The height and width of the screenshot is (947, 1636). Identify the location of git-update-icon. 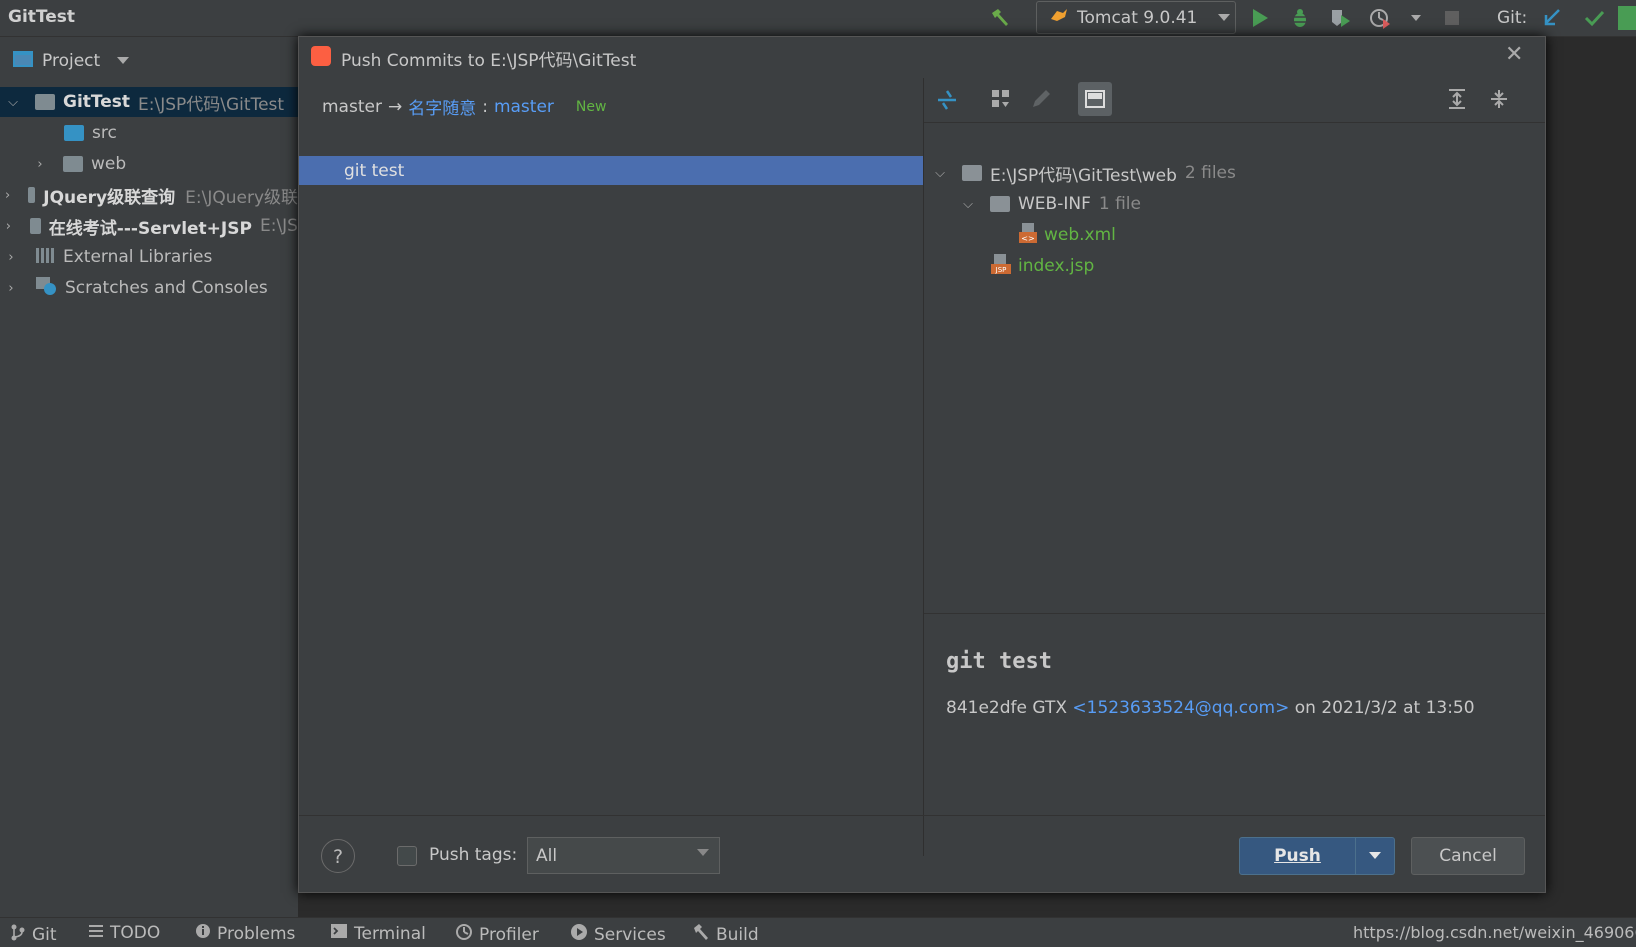
(1552, 18).